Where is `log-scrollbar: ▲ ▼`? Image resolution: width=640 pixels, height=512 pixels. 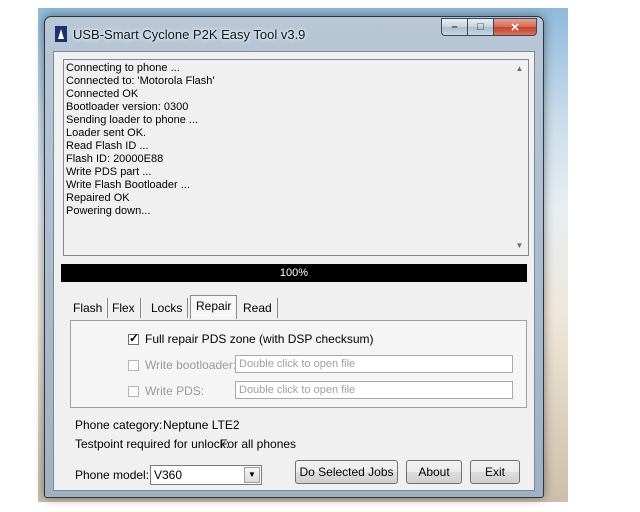 log-scrollbar: ▲ ▼ is located at coordinates (519, 157).